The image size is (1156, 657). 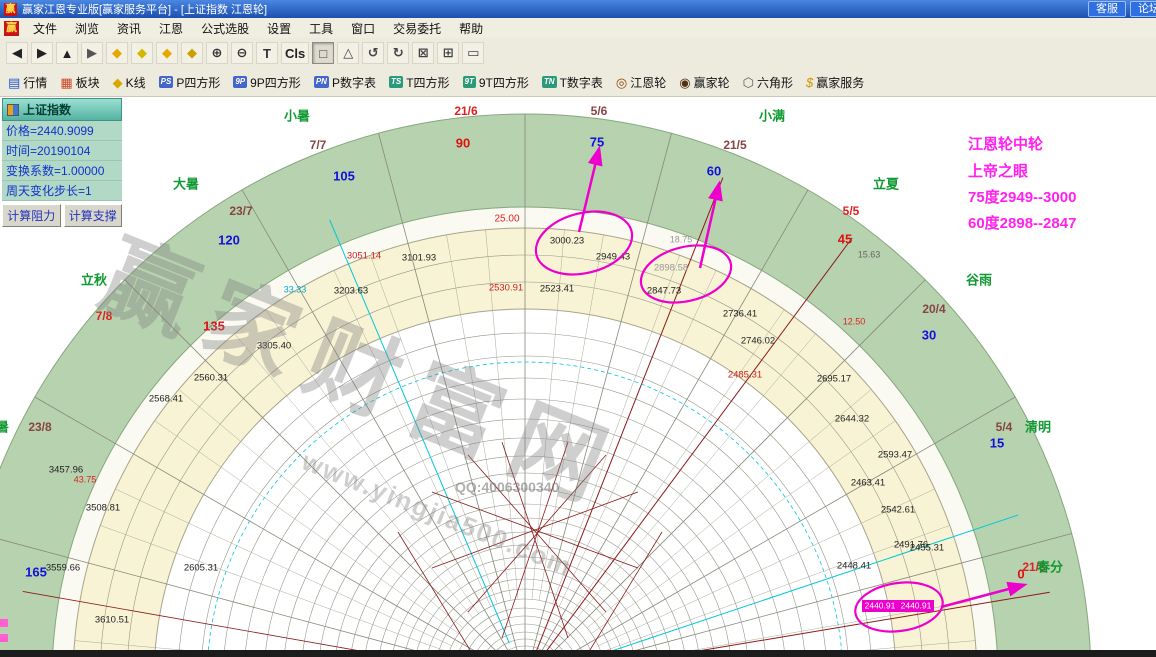 What do you see at coordinates (225, 28) in the screenshot?
I see `menu-item: 公式选股` at bounding box center [225, 28].